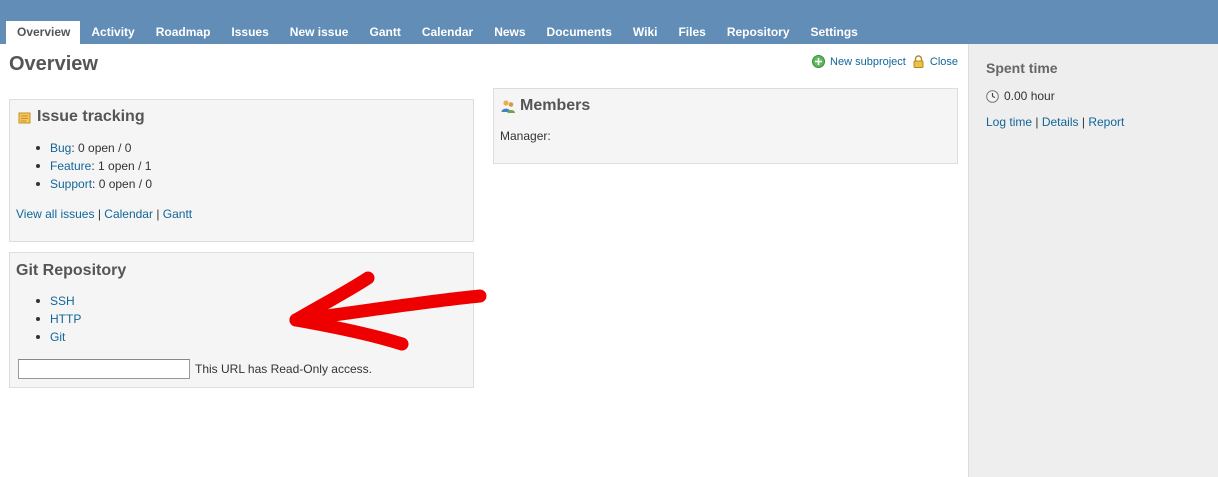 This screenshot has height=477, width=1218. What do you see at coordinates (447, 32) in the screenshot?
I see `tab-calendar: Calendar` at bounding box center [447, 32].